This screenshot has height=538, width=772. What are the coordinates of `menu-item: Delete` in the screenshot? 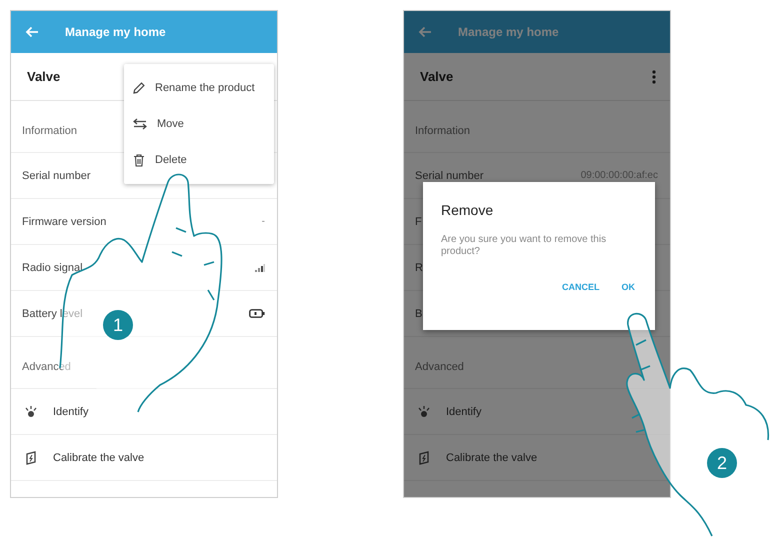 It's located at (171, 160).